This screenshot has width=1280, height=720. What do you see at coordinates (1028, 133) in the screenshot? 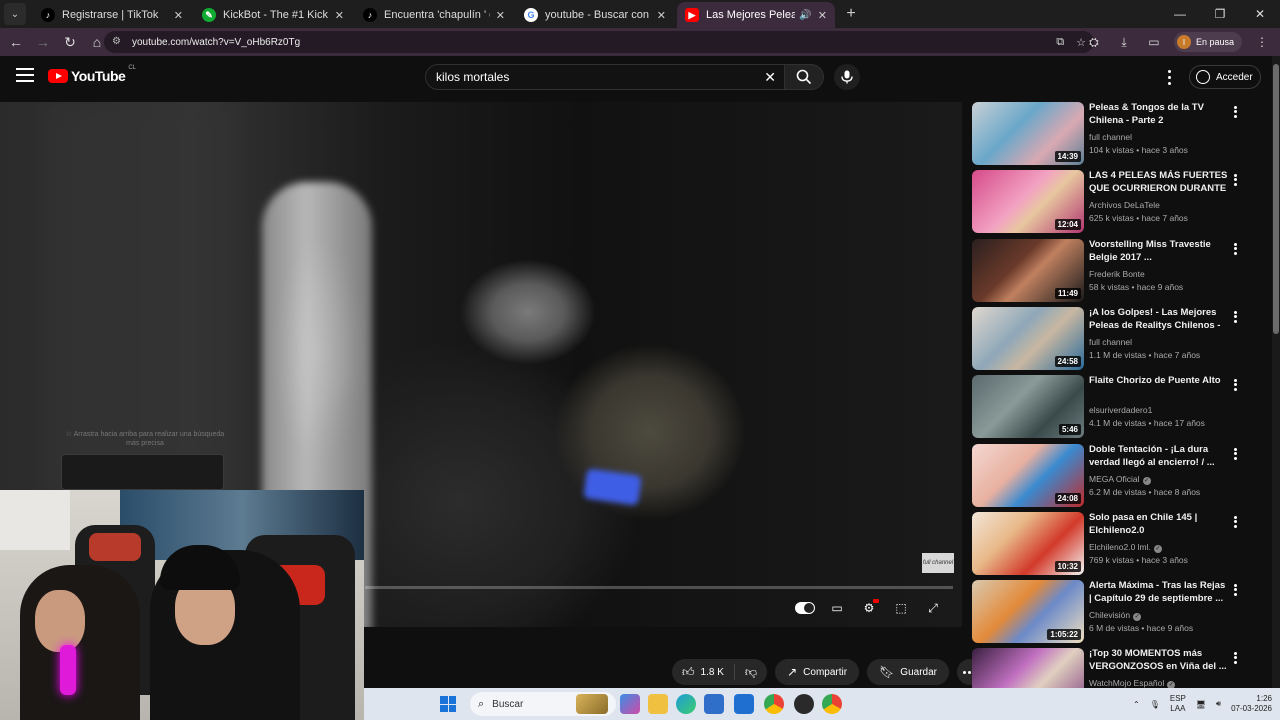
I see `video-thumbnail: 14:39` at bounding box center [1028, 133].